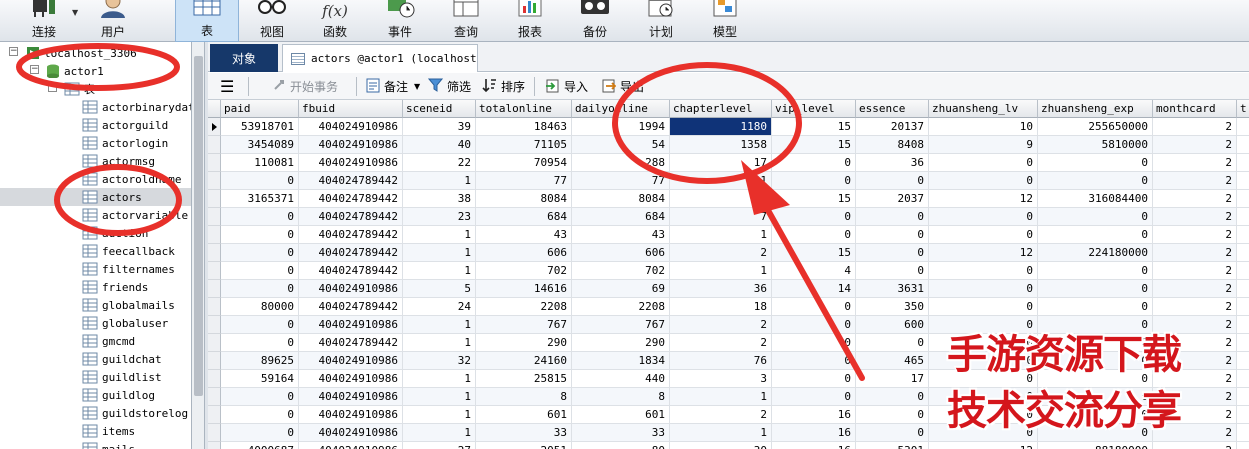 Image resolution: width=1249 pixels, height=449 pixels. Describe the element at coordinates (721, 361) in the screenshot. I see `cell-chapterlevel: 76` at that location.